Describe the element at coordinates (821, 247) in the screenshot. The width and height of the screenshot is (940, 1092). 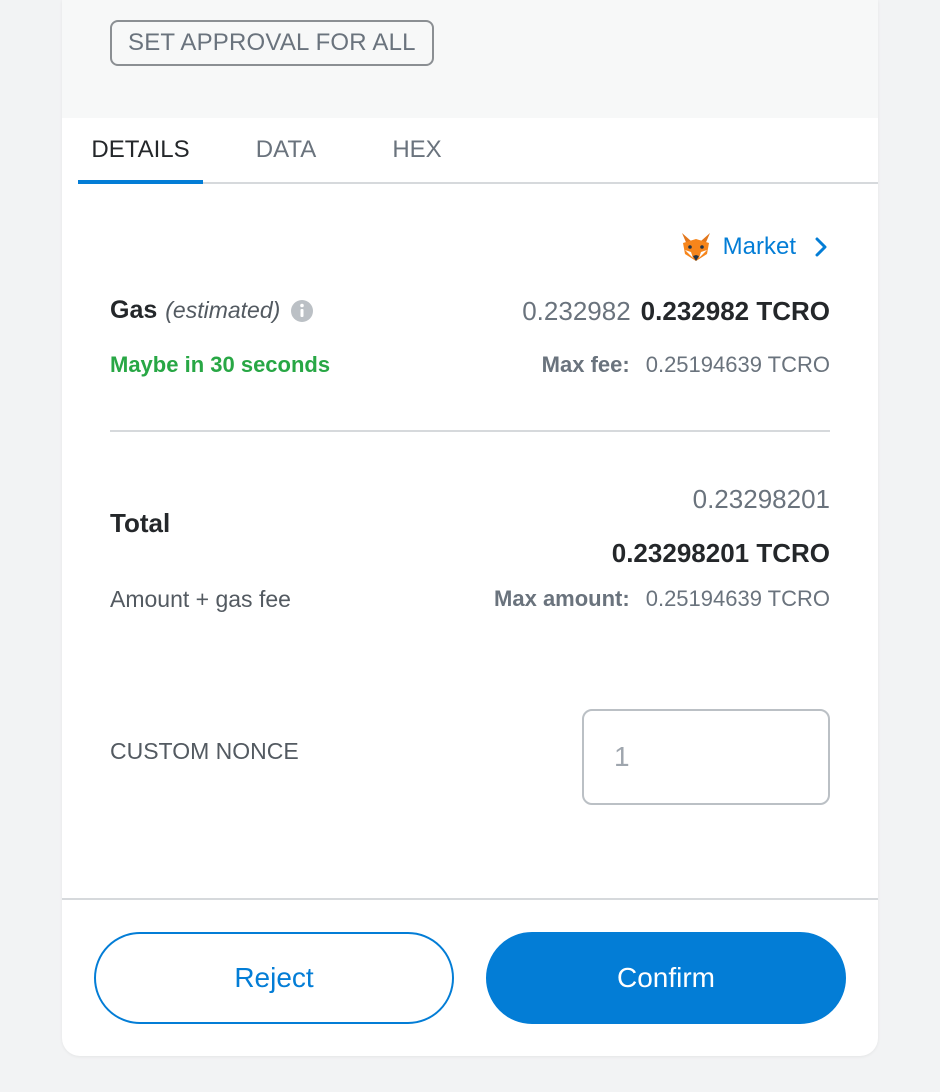
I see `chevron-right-icon` at that location.